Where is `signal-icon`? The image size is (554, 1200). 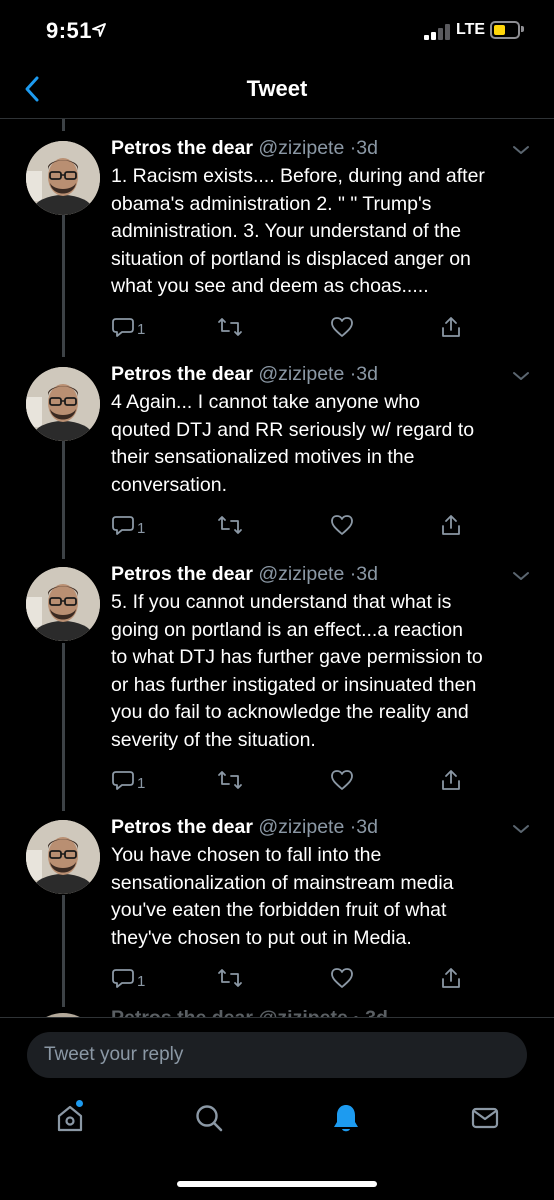
signal-icon is located at coordinates (439, 31).